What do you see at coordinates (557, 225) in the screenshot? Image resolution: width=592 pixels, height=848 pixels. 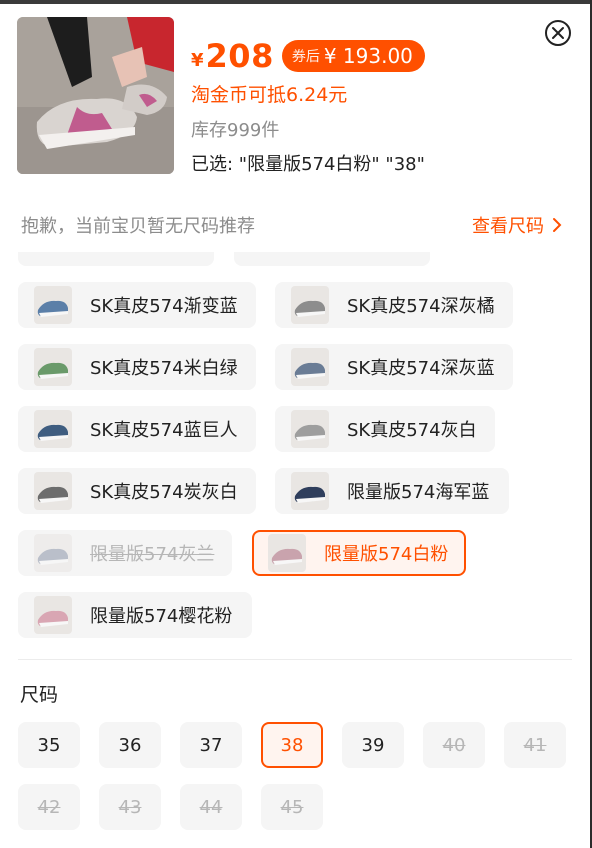 I see `chevron-right-icon` at bounding box center [557, 225].